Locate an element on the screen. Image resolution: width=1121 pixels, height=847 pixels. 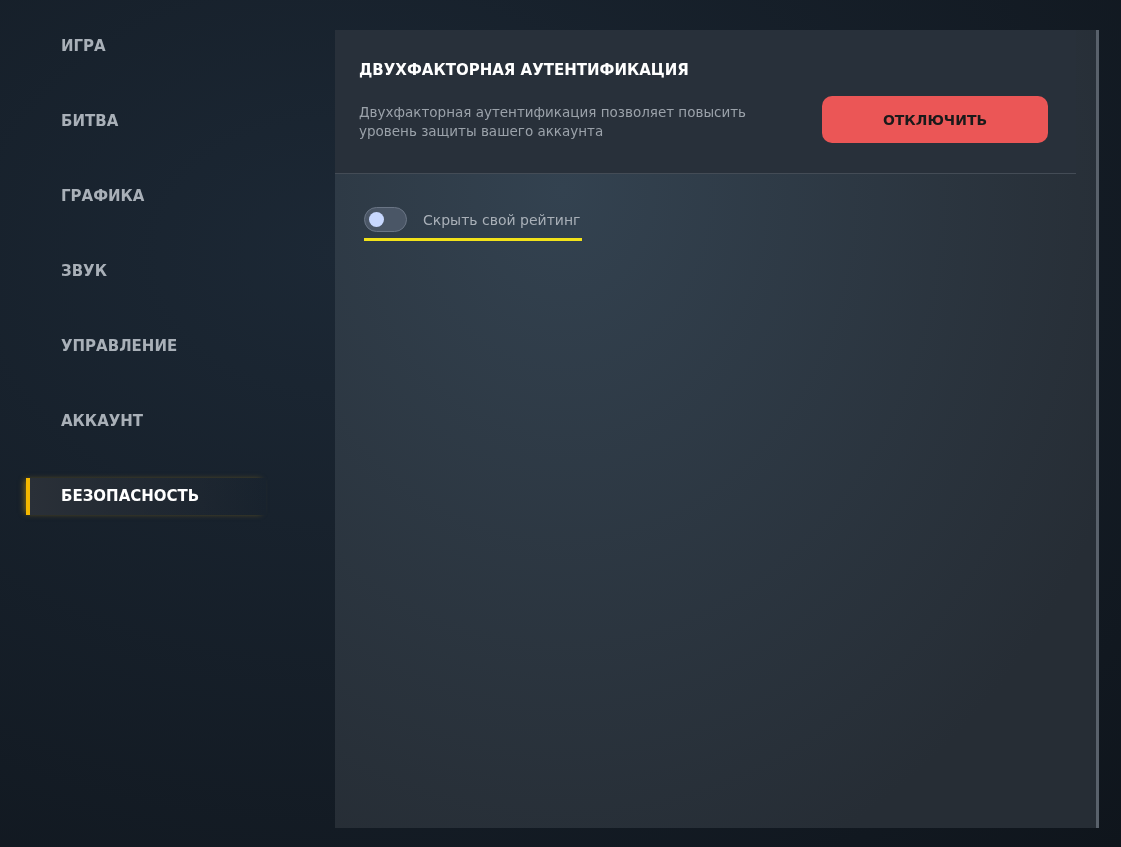
sidebar-item: ИГРА is located at coordinates (146, 46).